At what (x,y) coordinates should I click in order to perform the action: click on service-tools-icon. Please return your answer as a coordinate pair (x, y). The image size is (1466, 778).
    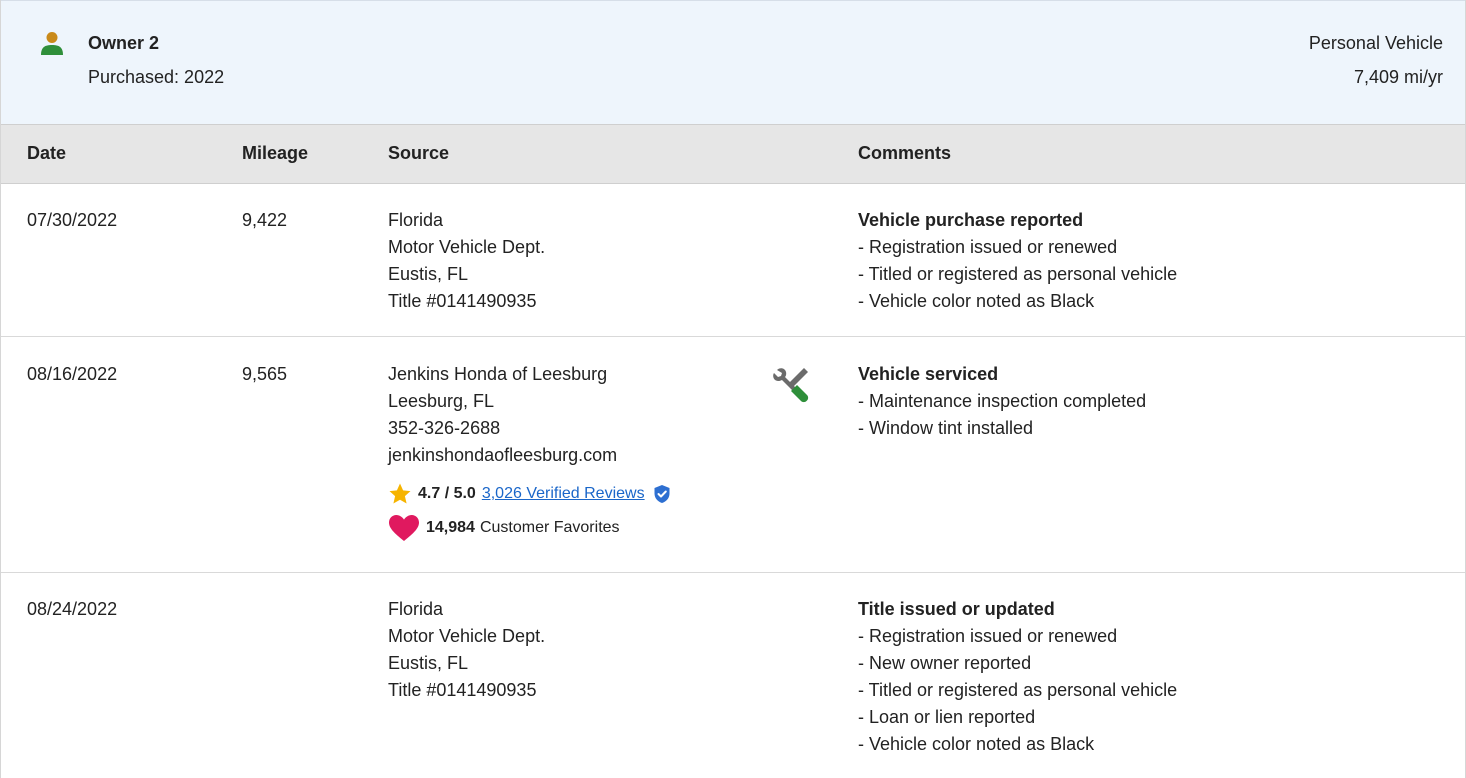
    Looking at the image, I should click on (791, 385).